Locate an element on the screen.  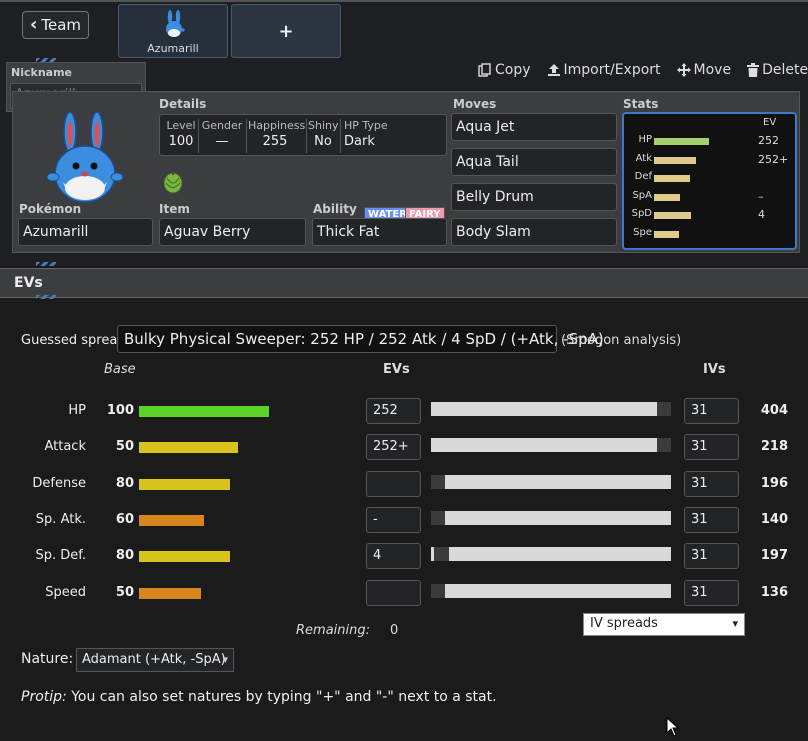
level-label: Level is located at coordinates (181, 125).